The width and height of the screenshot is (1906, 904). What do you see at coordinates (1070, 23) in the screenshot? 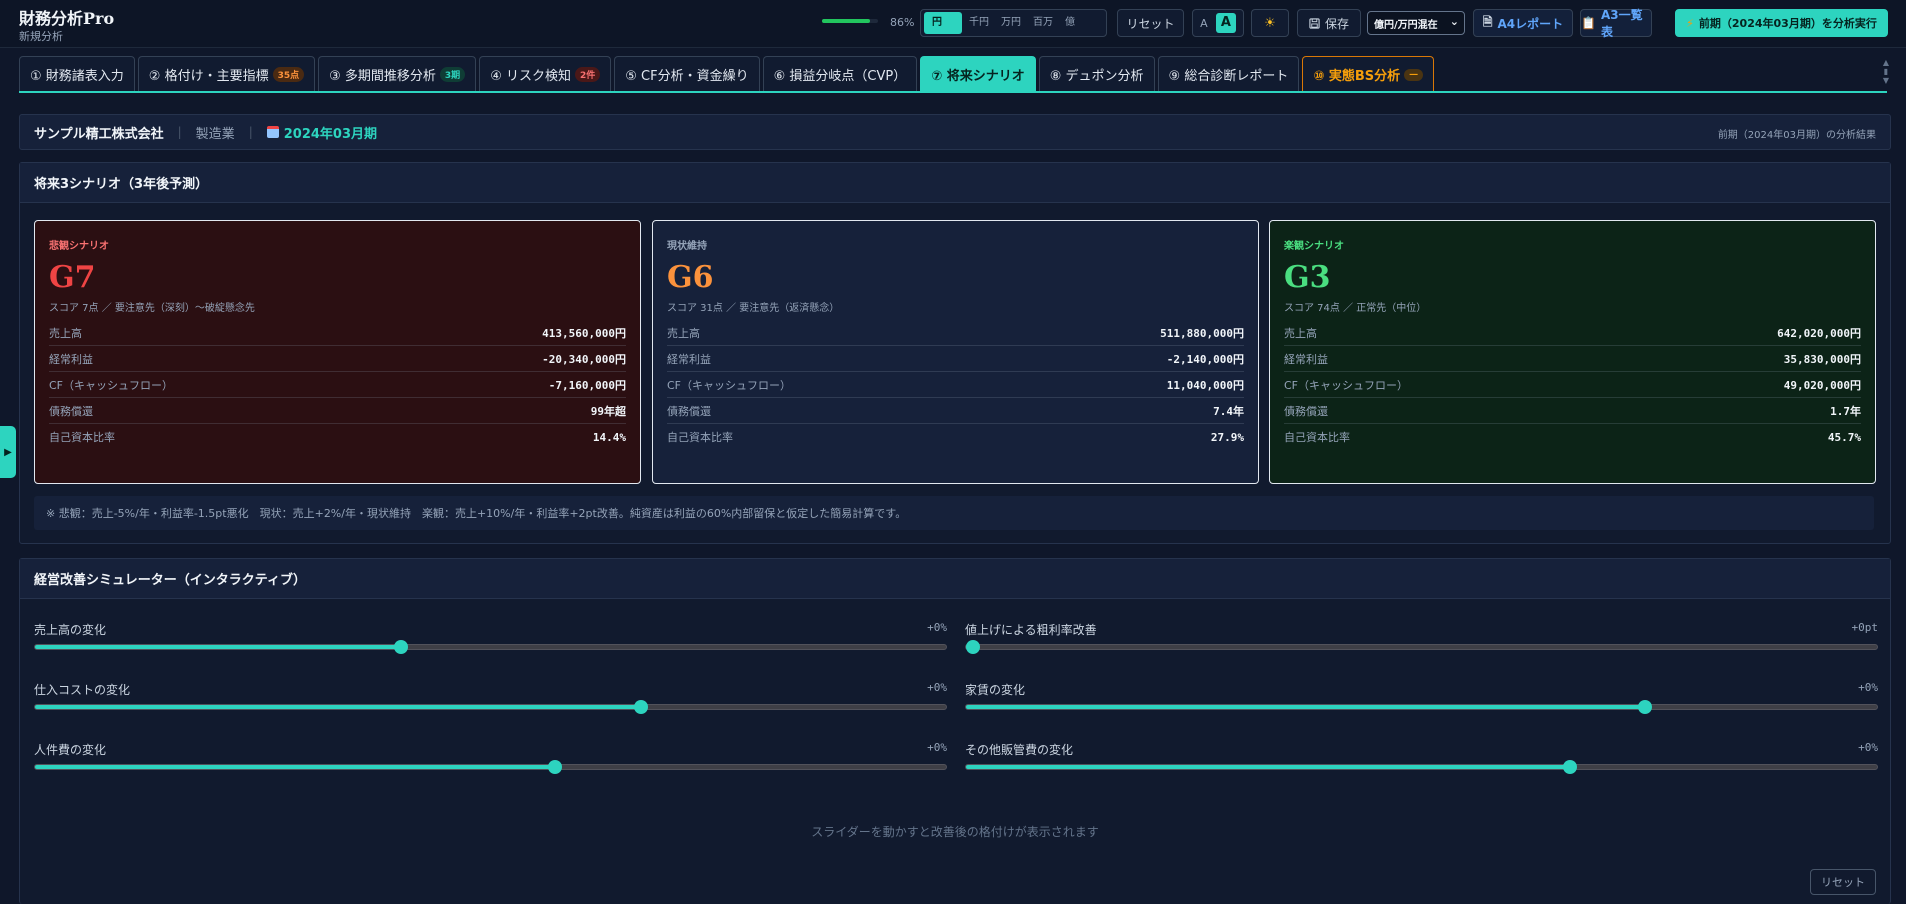
I see `unit-button-hundred-million: 億` at bounding box center [1070, 23].